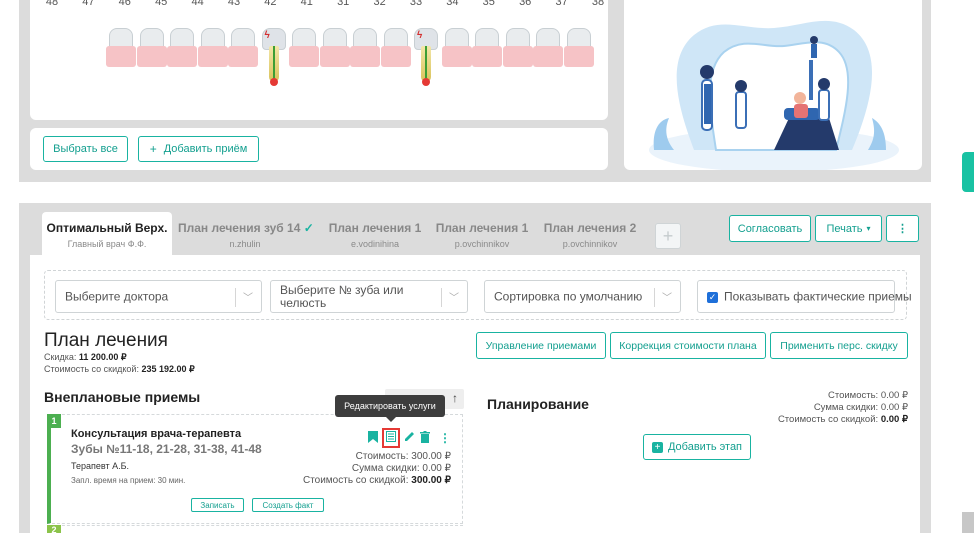  Describe the element at coordinates (568, 296) in the screenshot. I see `sort-select-value: Сортировка по умолчанию` at that location.